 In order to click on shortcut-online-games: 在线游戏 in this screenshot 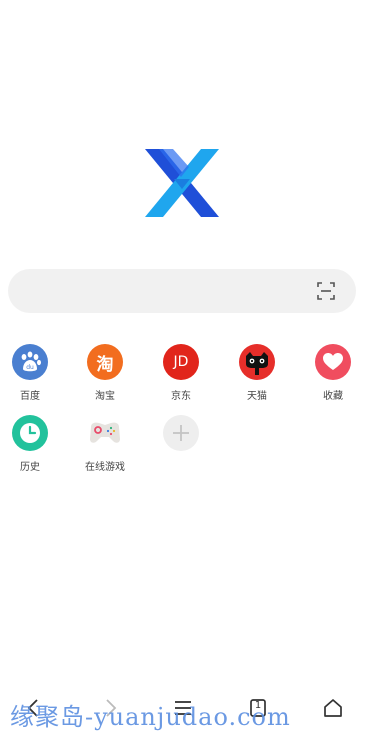, I will do `click(105, 444)`.